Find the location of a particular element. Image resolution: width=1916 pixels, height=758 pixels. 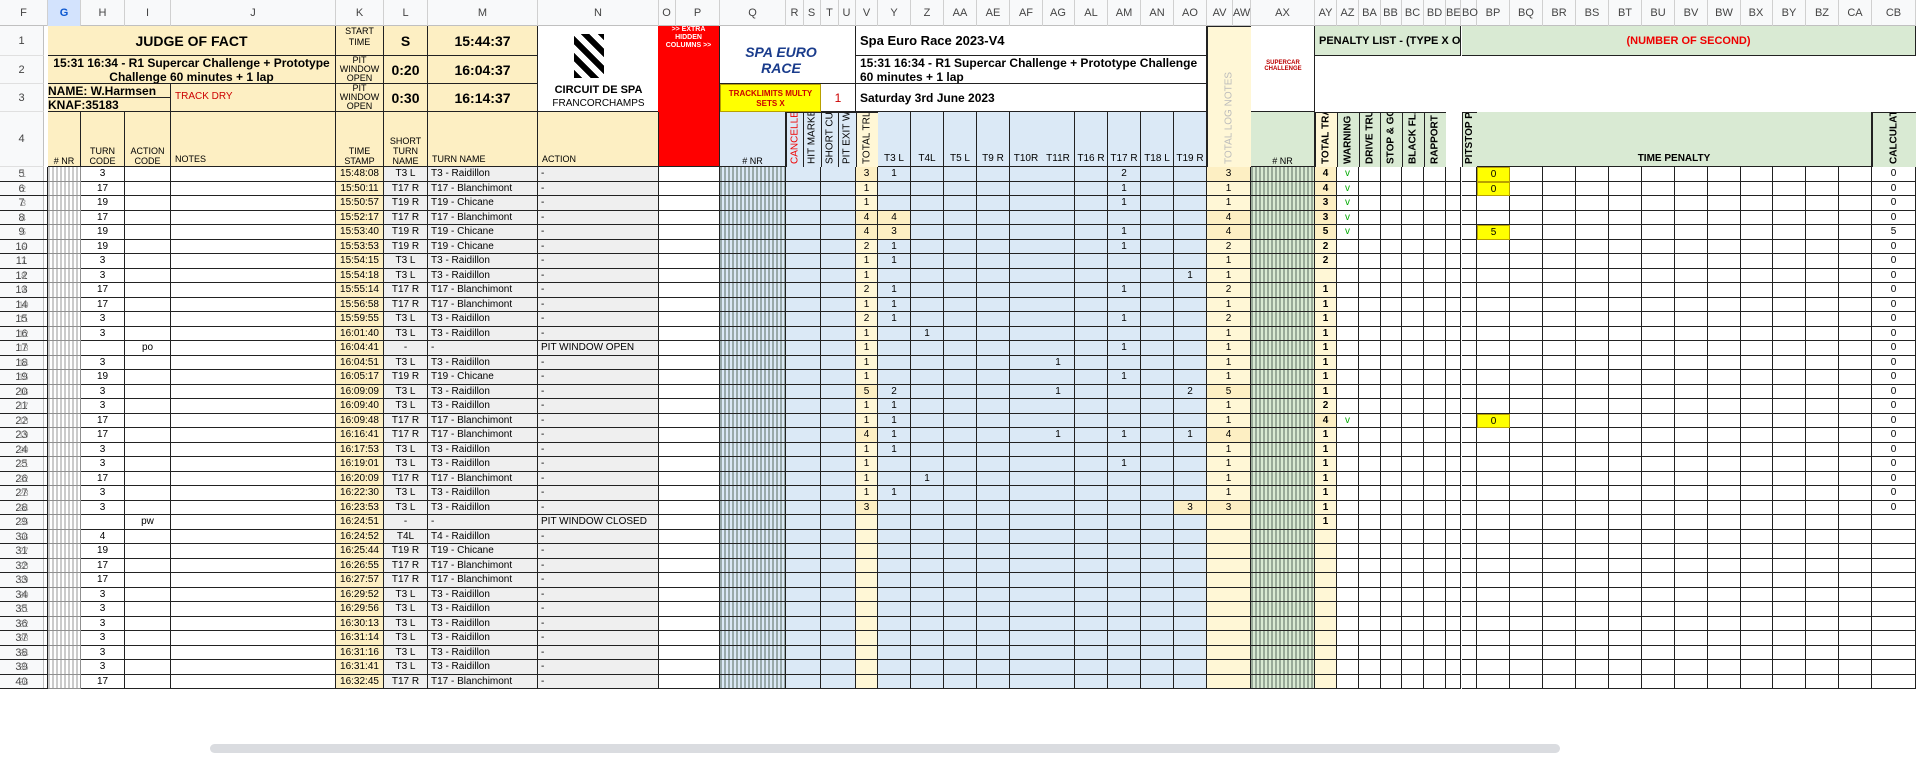

column-header-t: T is located at coordinates (830, 13).